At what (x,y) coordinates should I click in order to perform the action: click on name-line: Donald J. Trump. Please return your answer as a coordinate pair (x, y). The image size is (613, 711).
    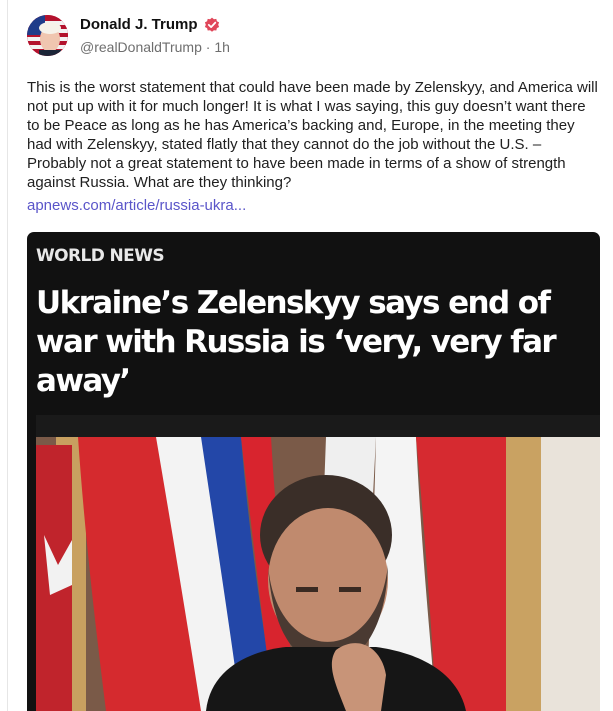
    Looking at the image, I should click on (150, 24).